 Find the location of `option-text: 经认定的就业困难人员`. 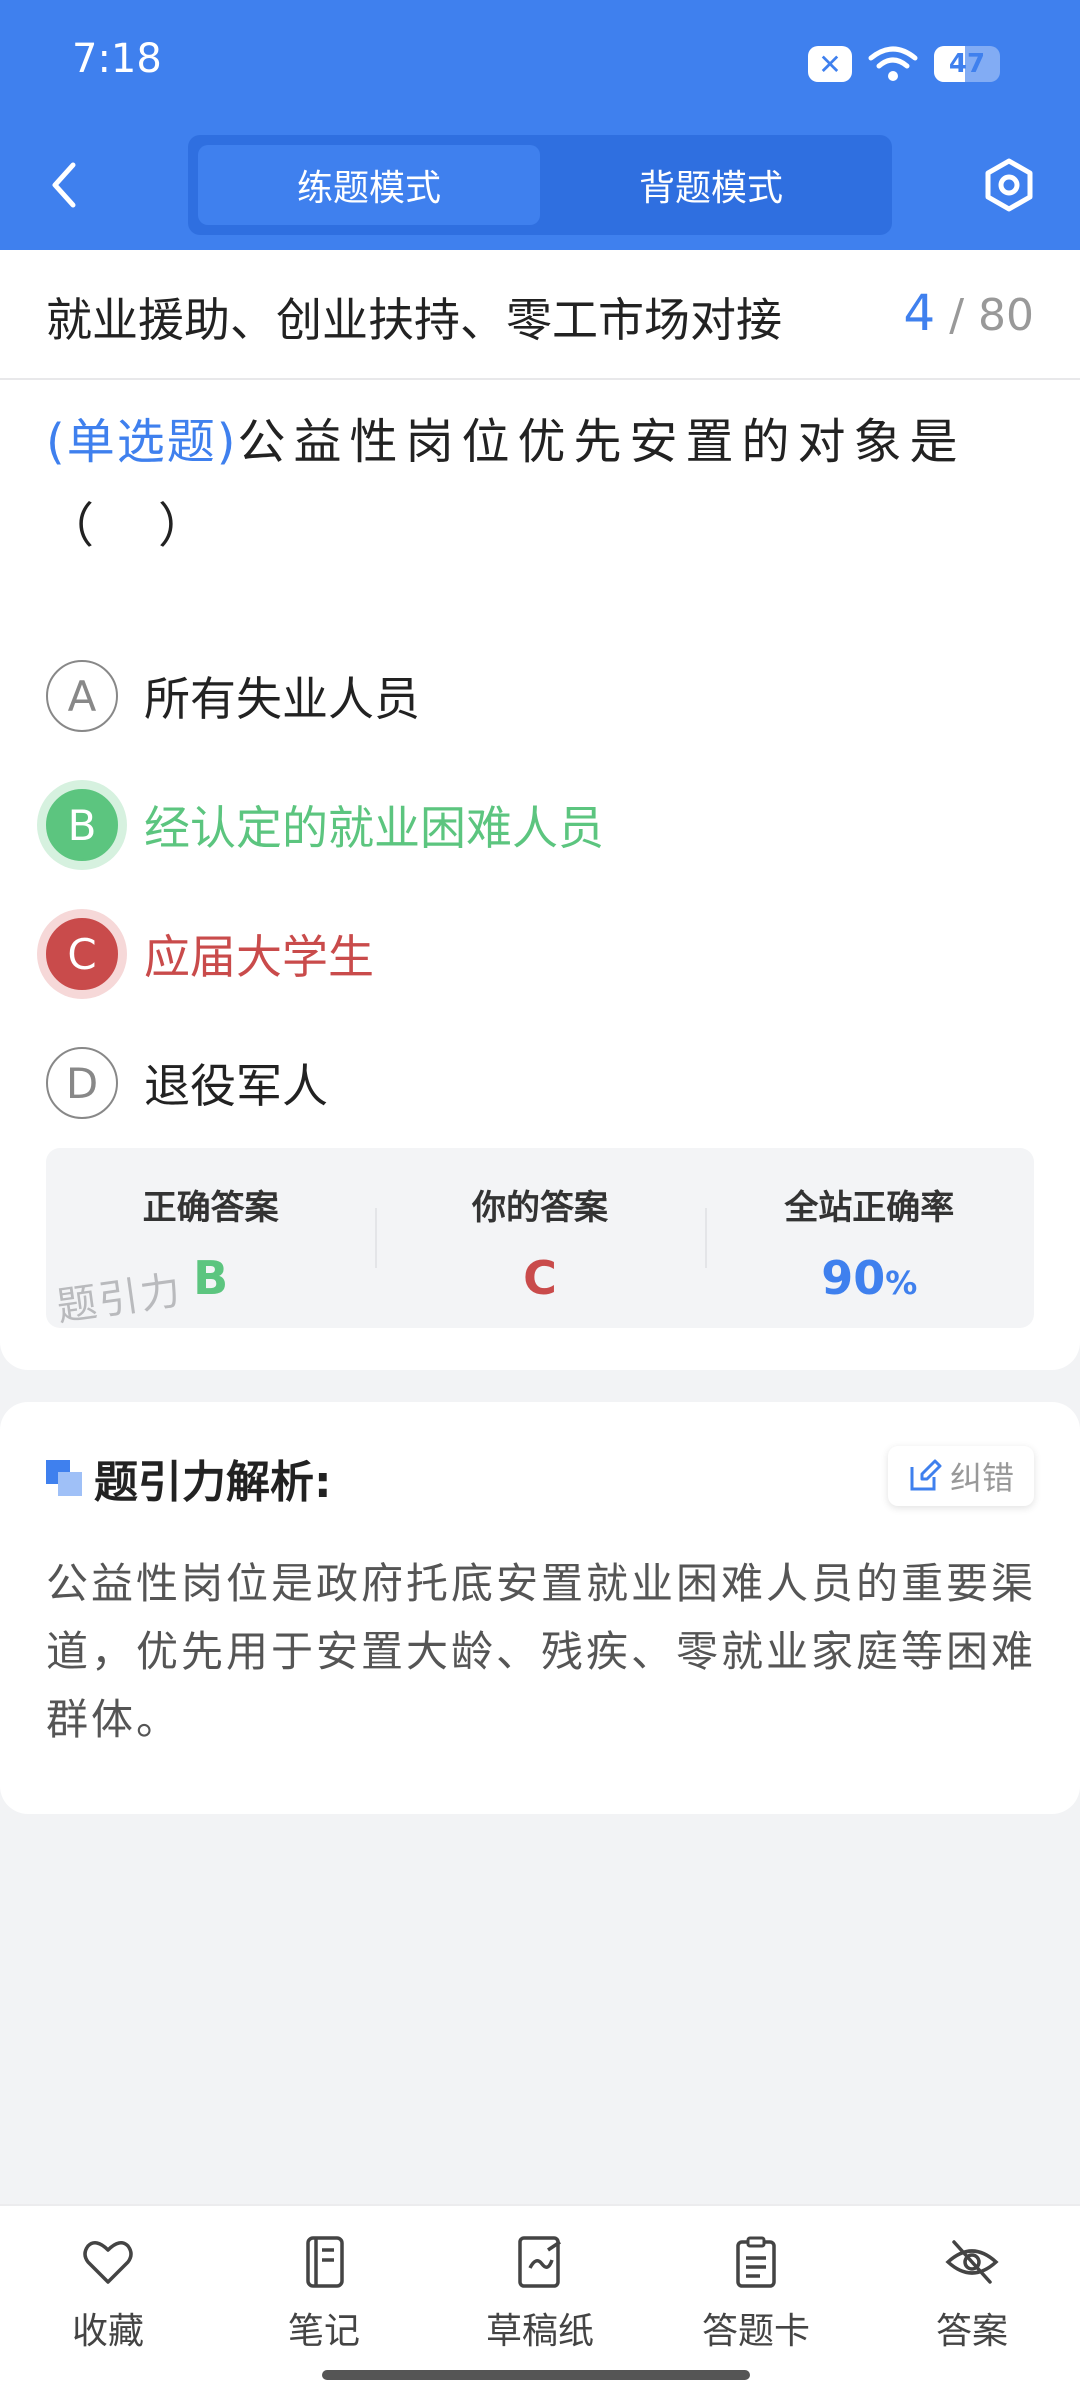

option-text: 经认定的就业困难人员 is located at coordinates (374, 828).